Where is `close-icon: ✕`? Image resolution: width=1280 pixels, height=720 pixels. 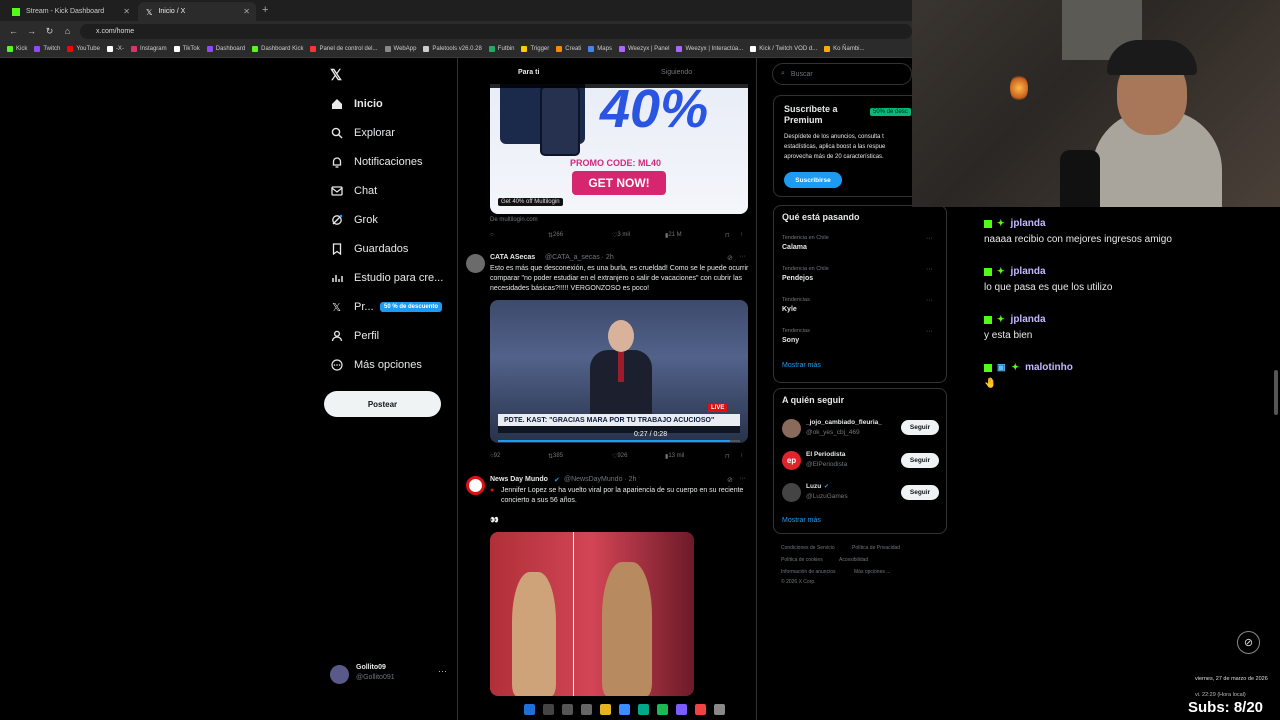 close-icon: ✕ is located at coordinates (246, 11).